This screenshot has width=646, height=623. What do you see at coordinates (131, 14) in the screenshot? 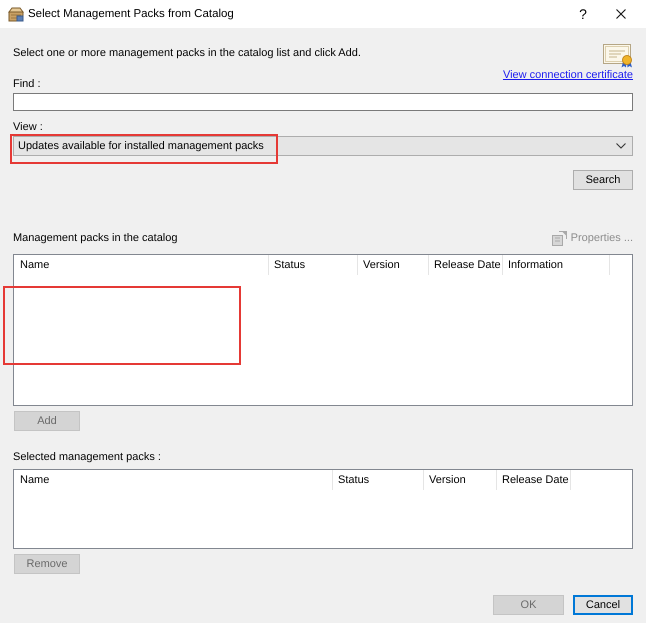
I see `window-title: Select Management Packs from Catalog` at bounding box center [131, 14].